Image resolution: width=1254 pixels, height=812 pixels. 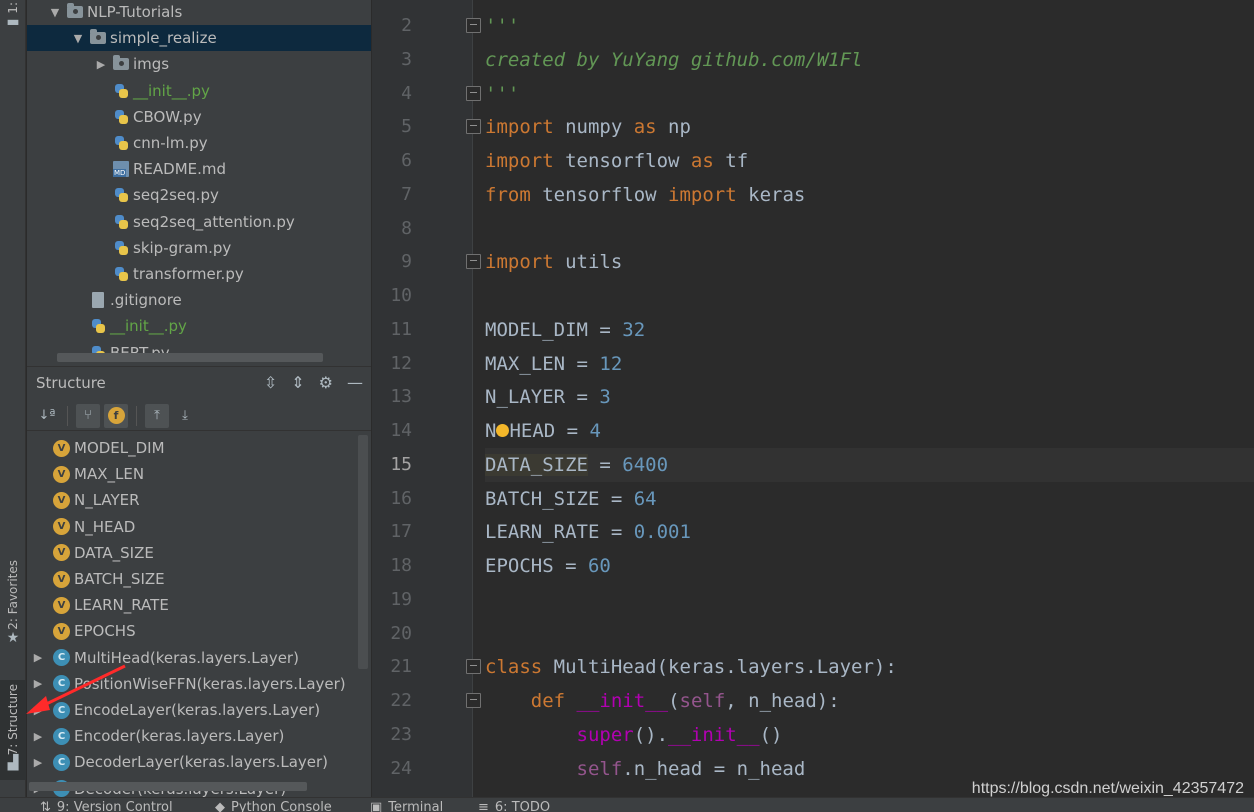 I want to click on code-token: created by YuYang github.com/W1Fl, so click(x=674, y=59).